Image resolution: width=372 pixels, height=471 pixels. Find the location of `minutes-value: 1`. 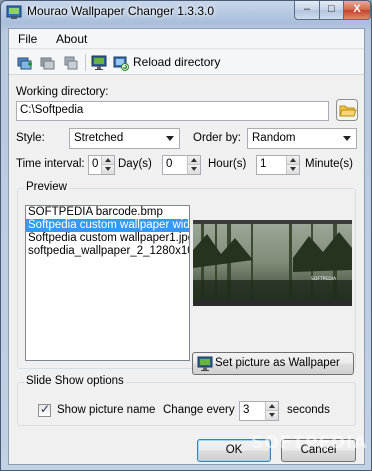

minutes-value: 1 is located at coordinates (263, 164).